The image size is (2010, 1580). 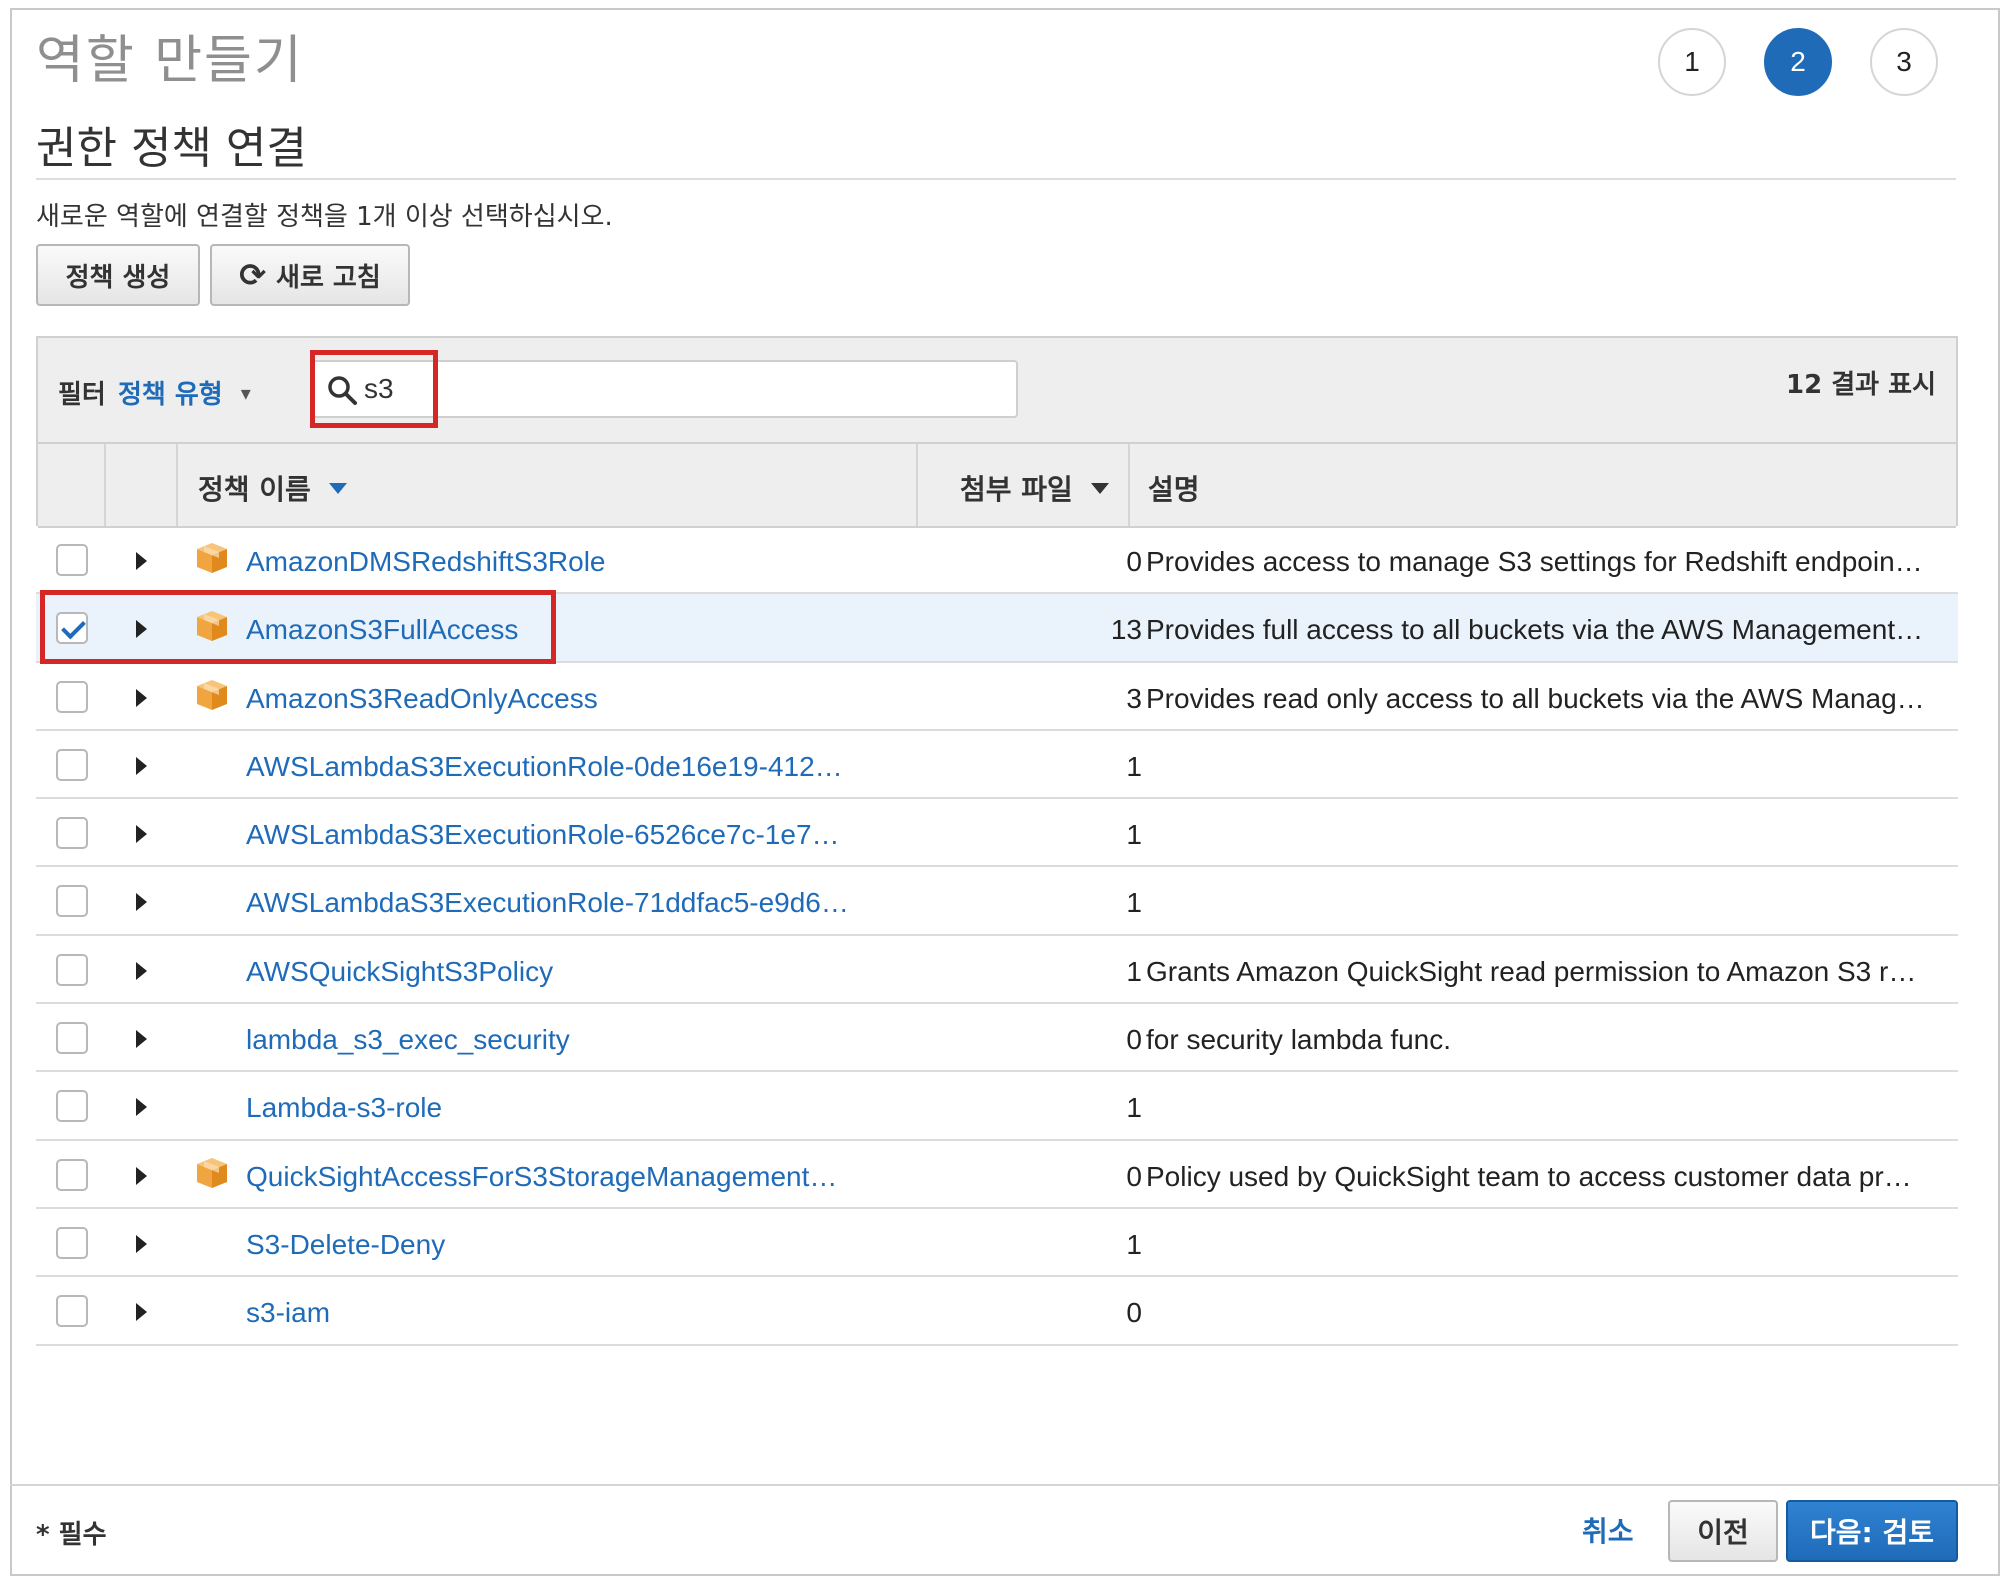 I want to click on attachment-count: 3, so click(x=1134, y=698).